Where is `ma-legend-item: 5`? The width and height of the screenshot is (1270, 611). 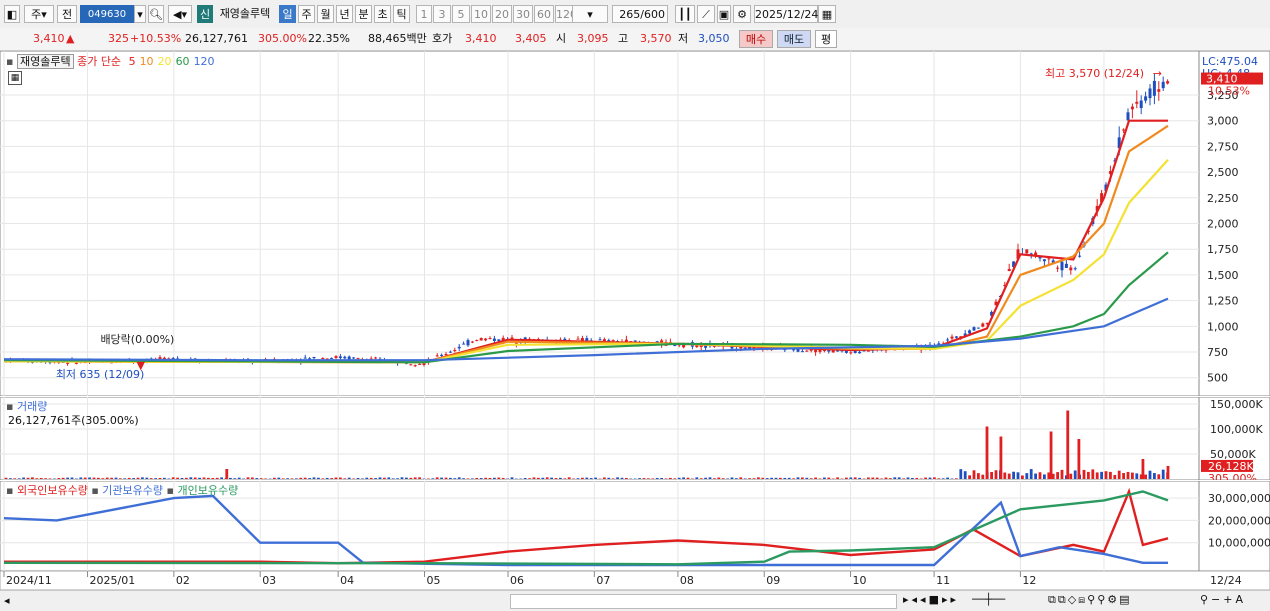 ma-legend-item: 5 is located at coordinates (132, 61).